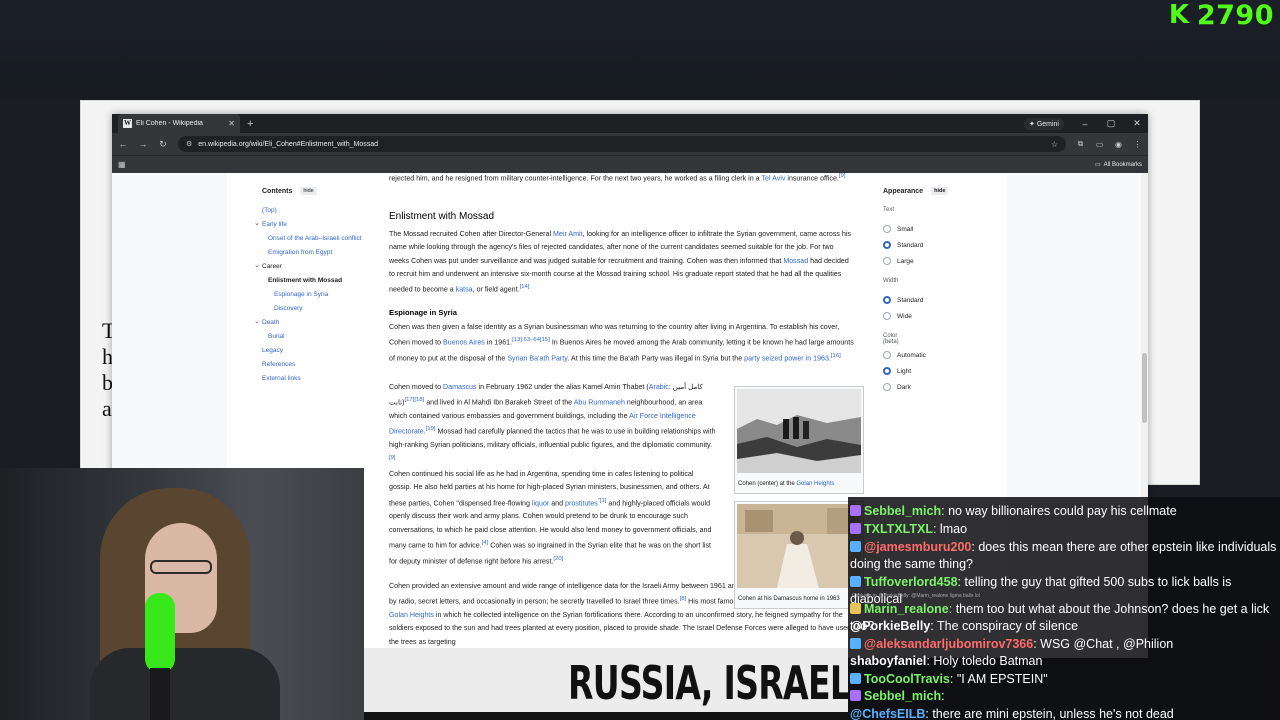 The width and height of the screenshot is (1280, 720). What do you see at coordinates (1118, 144) in the screenshot?
I see `profile-icon: ◉` at bounding box center [1118, 144].